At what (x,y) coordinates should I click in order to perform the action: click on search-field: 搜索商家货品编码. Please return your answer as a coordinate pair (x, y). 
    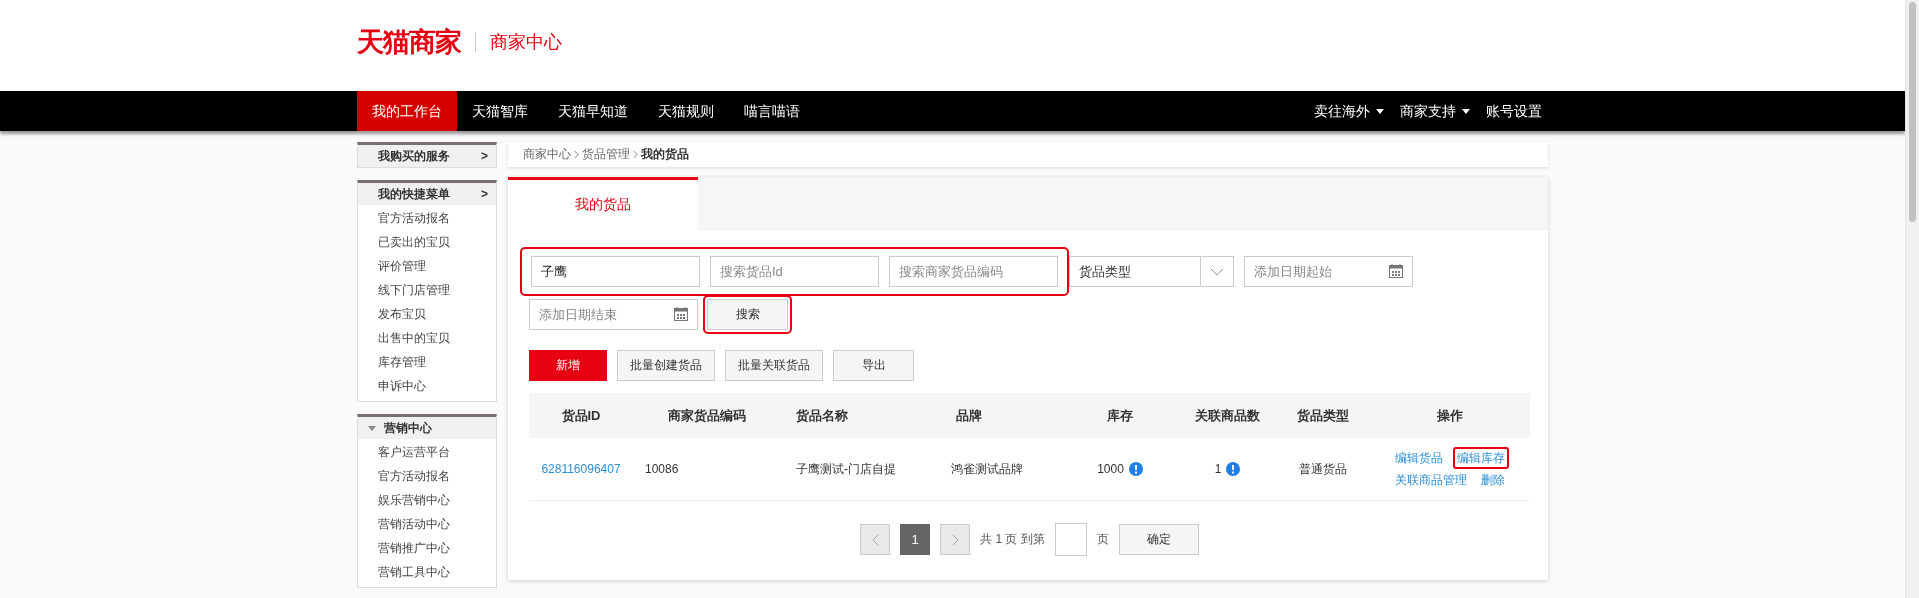
    Looking at the image, I should click on (973, 271).